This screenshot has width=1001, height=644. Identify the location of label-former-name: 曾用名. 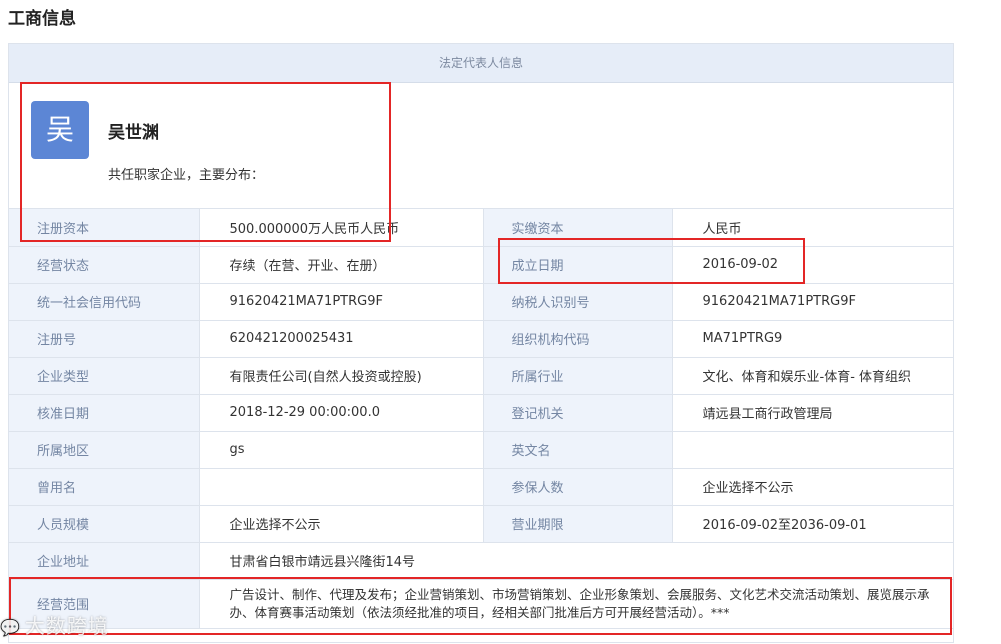
(104, 487).